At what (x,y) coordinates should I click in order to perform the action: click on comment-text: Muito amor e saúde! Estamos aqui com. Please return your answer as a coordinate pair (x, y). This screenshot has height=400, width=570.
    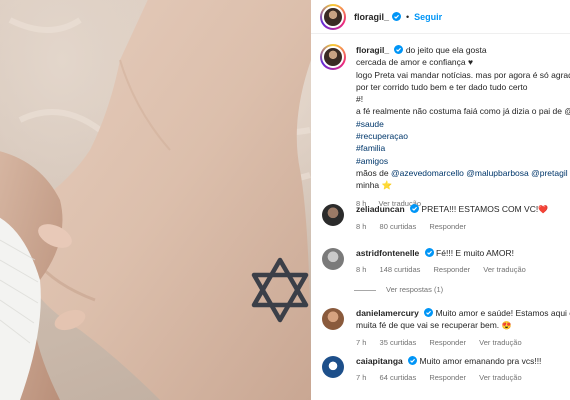
    Looking at the image, I should click on (502, 313).